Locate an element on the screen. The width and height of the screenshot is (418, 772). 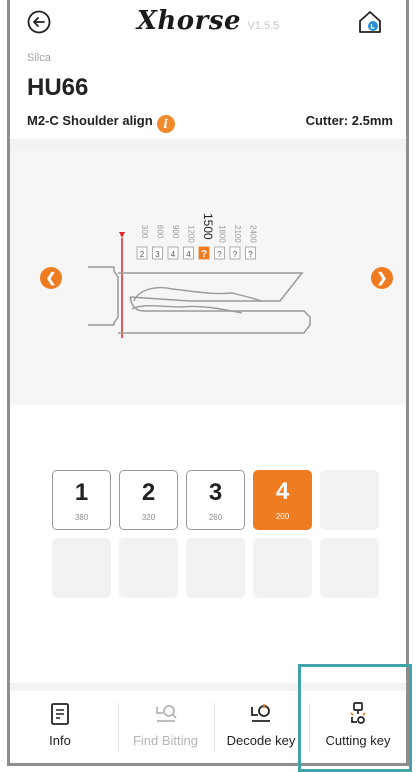
decode-key-icon is located at coordinates (260, 713).